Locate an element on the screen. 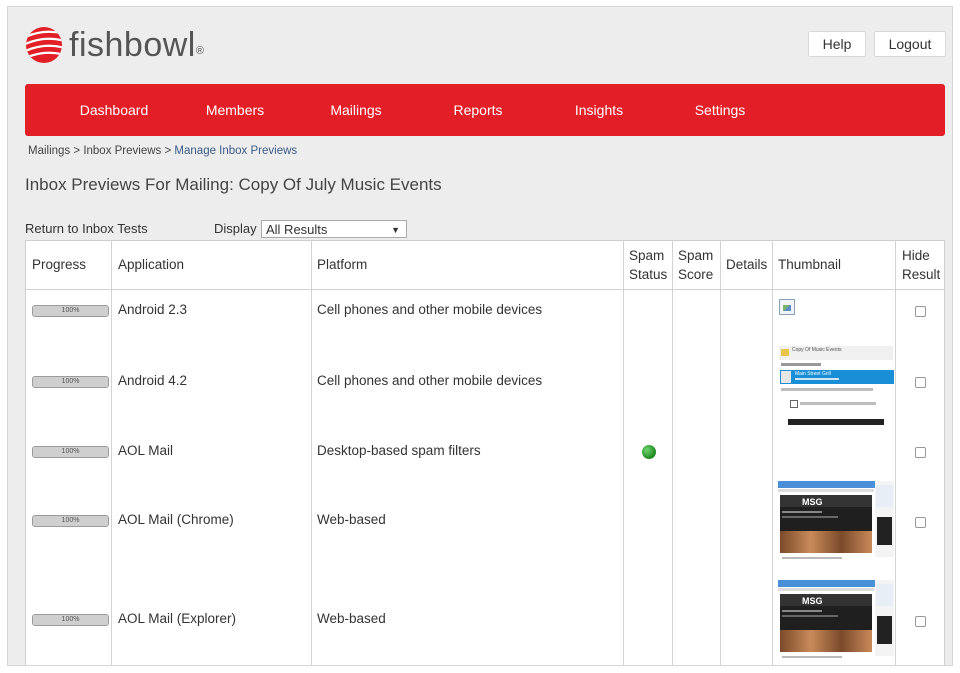 The image size is (960, 673). display-select-value: All Results is located at coordinates (297, 229).